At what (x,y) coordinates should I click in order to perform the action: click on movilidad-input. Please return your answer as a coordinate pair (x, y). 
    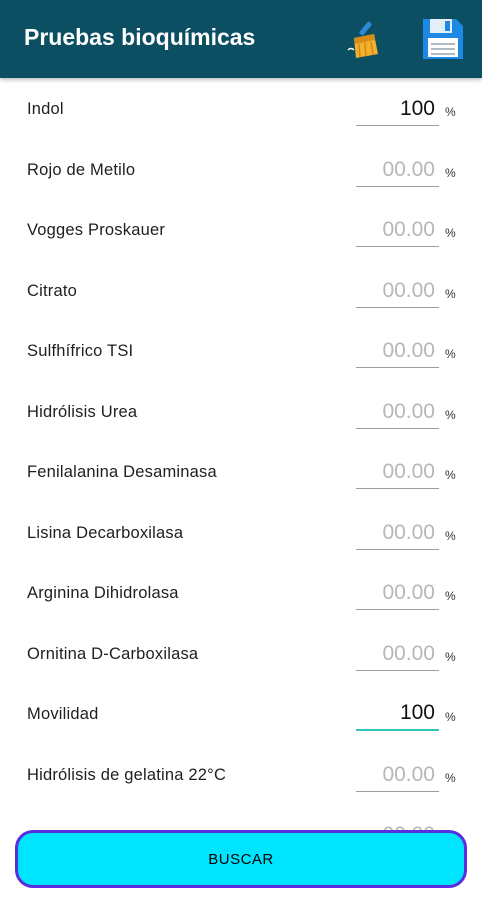
    Looking at the image, I should click on (397, 715).